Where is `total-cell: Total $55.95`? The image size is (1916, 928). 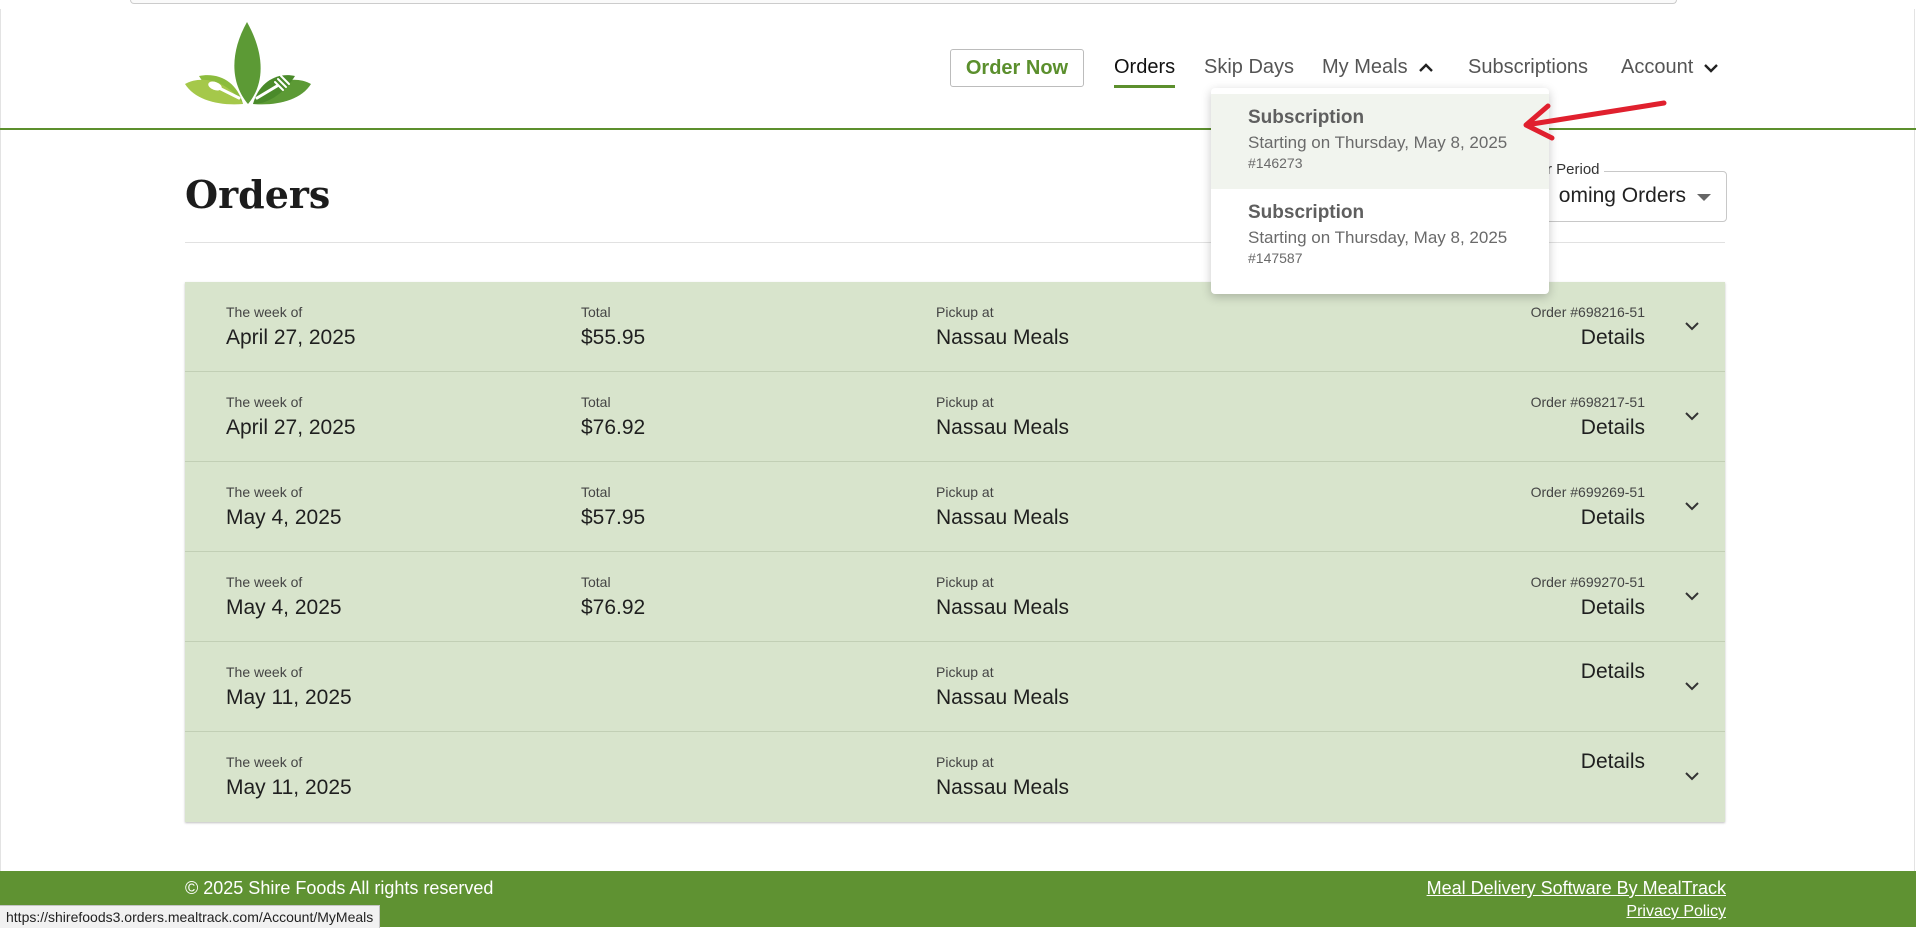 total-cell: Total $55.95 is located at coordinates (613, 328).